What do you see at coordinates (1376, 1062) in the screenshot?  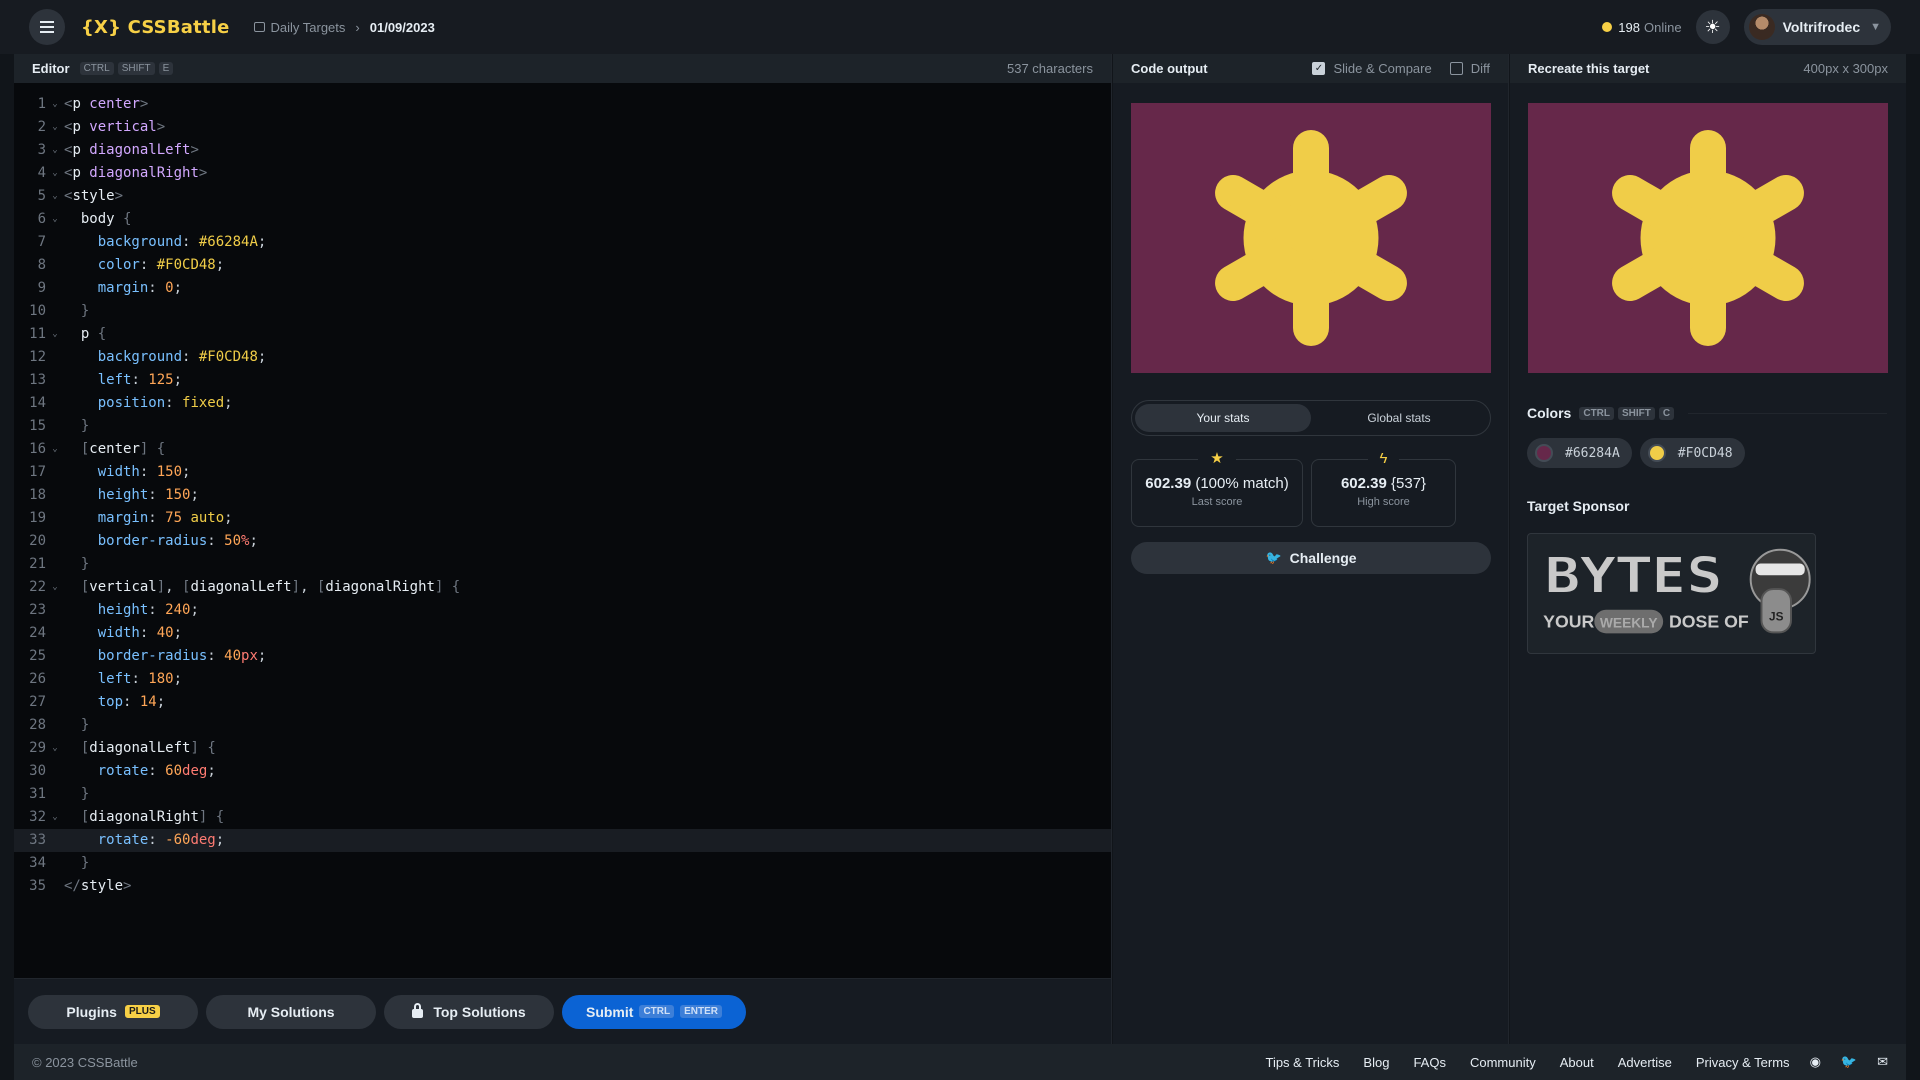 I see `footer-link-blog: Blog` at bounding box center [1376, 1062].